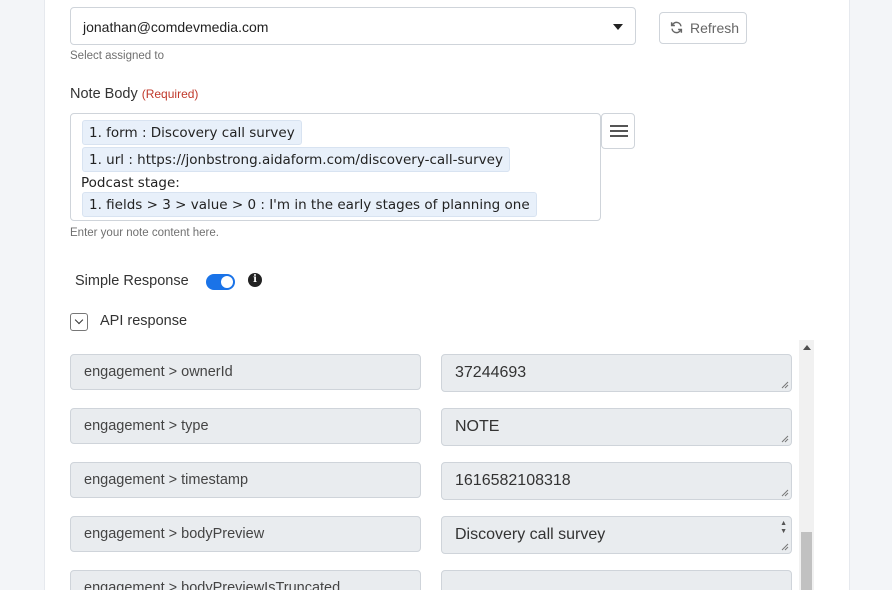  What do you see at coordinates (807, 347) in the screenshot?
I see `scroll-up-icon` at bounding box center [807, 347].